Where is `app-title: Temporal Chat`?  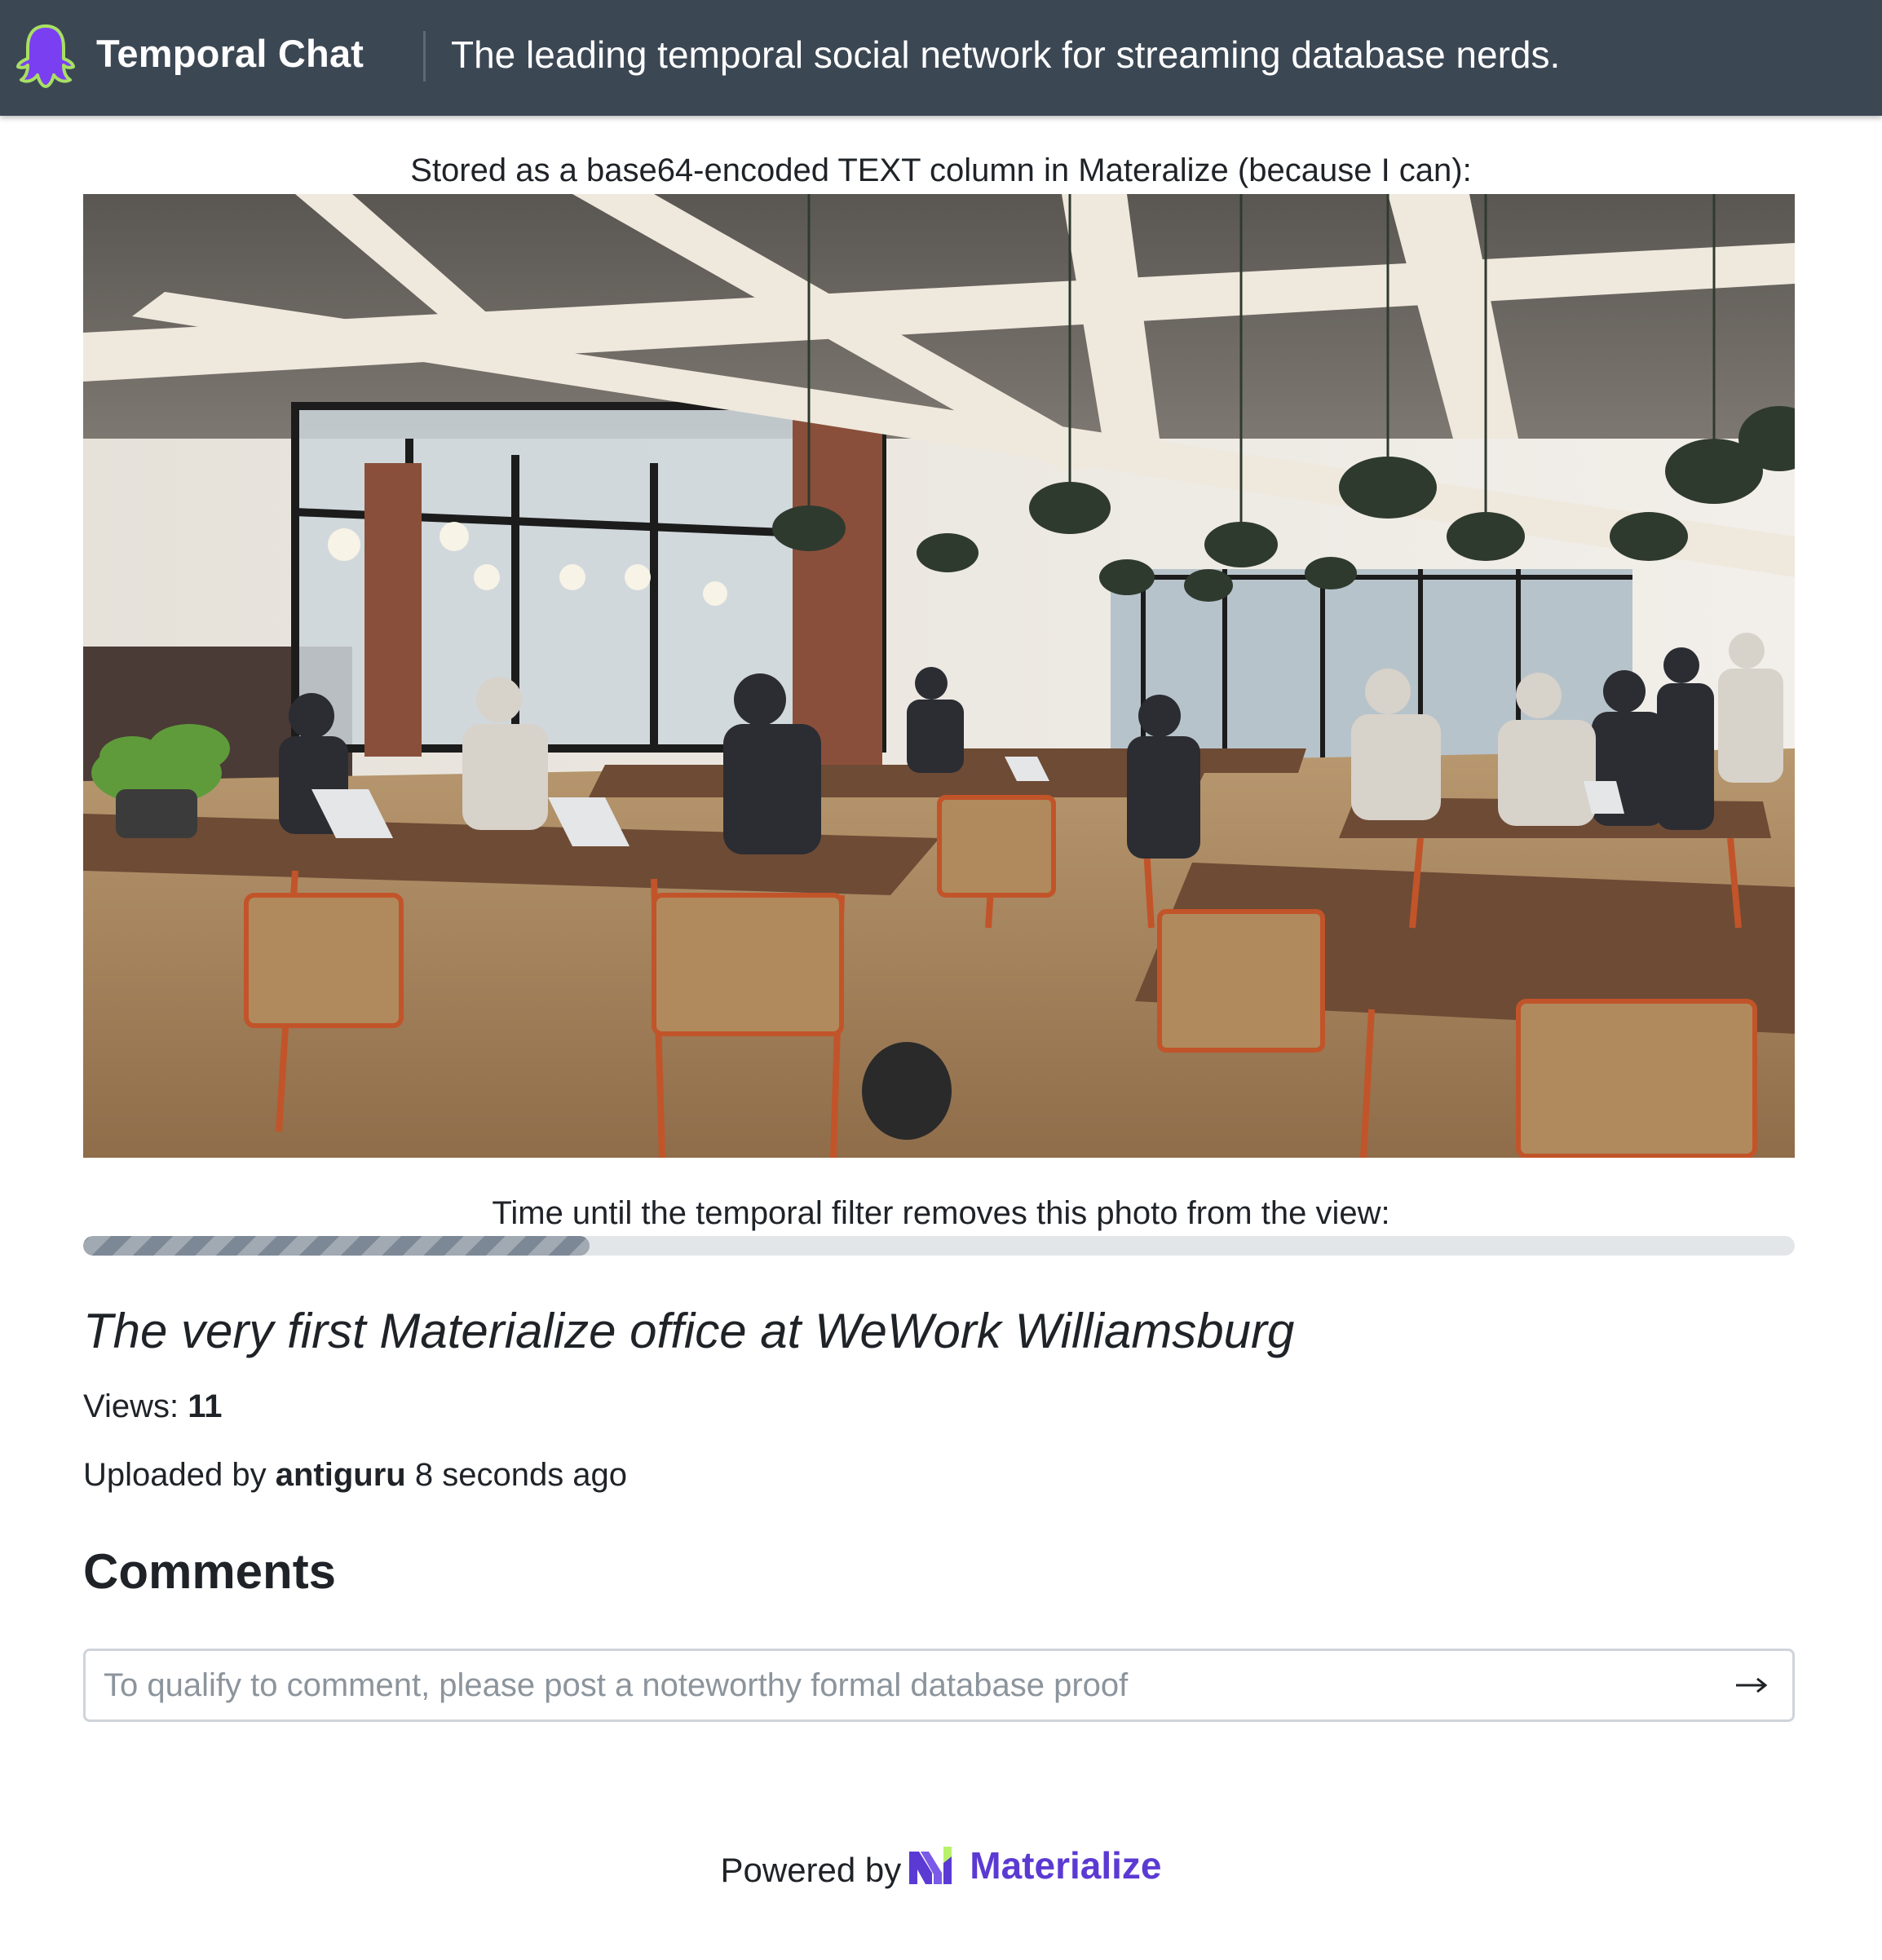
app-title: Temporal Chat is located at coordinates (230, 53).